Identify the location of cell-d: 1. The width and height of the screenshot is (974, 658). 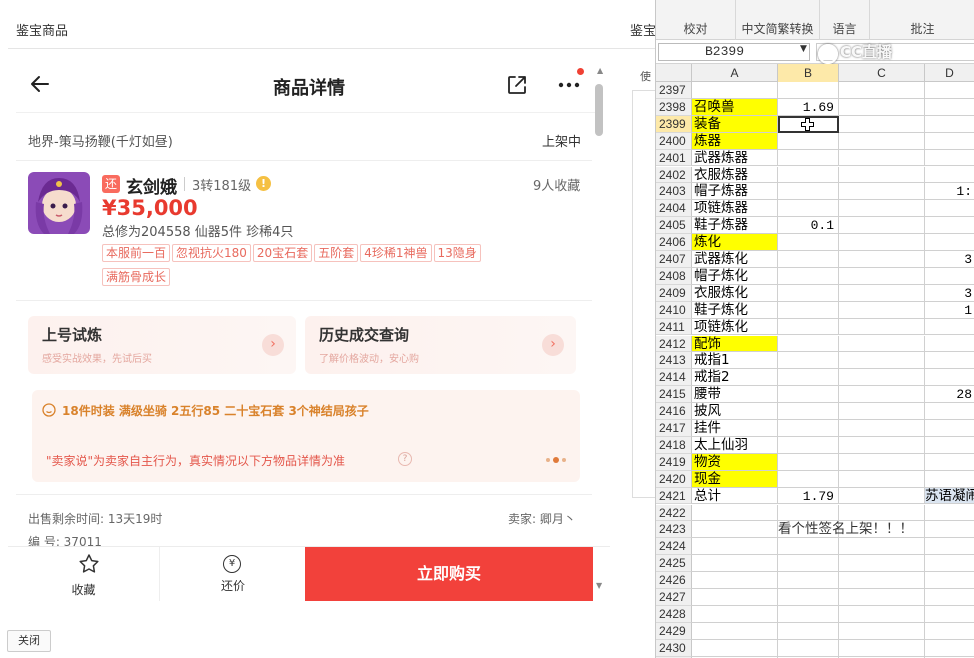
(949, 310).